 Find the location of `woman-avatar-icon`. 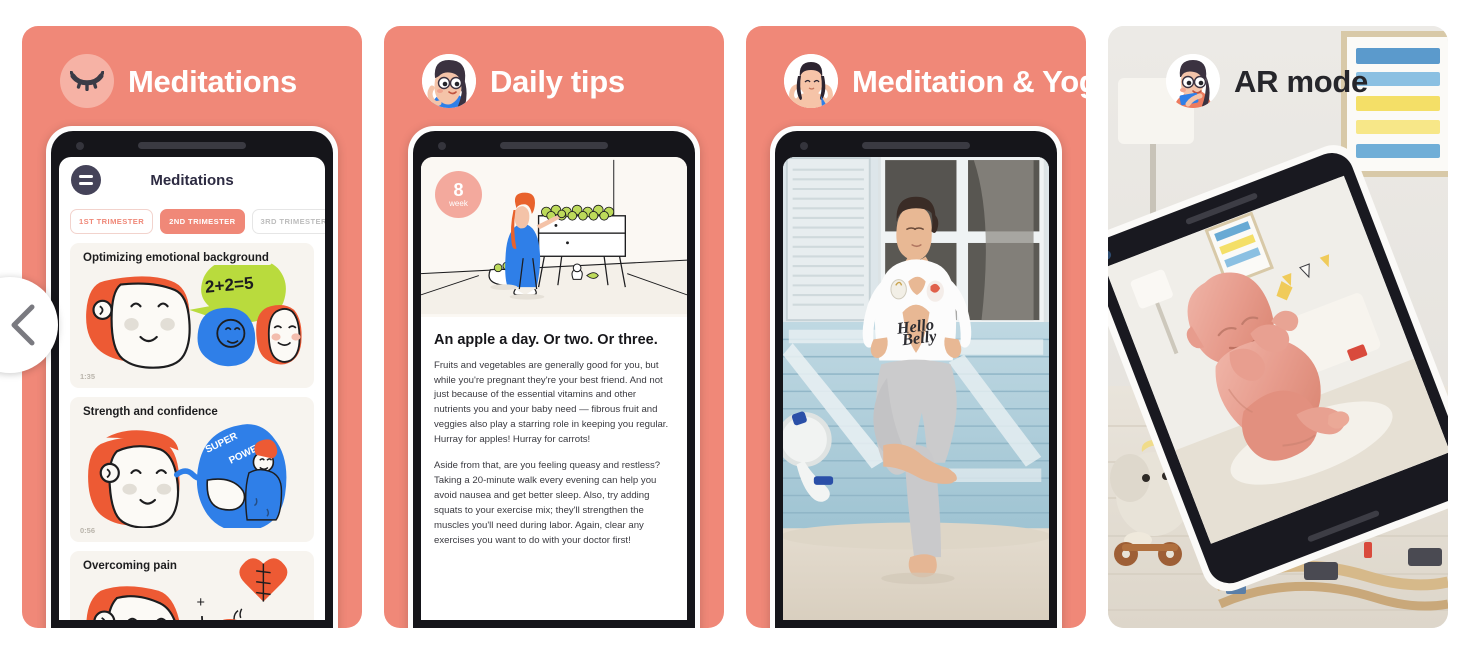

woman-avatar-icon is located at coordinates (449, 81).